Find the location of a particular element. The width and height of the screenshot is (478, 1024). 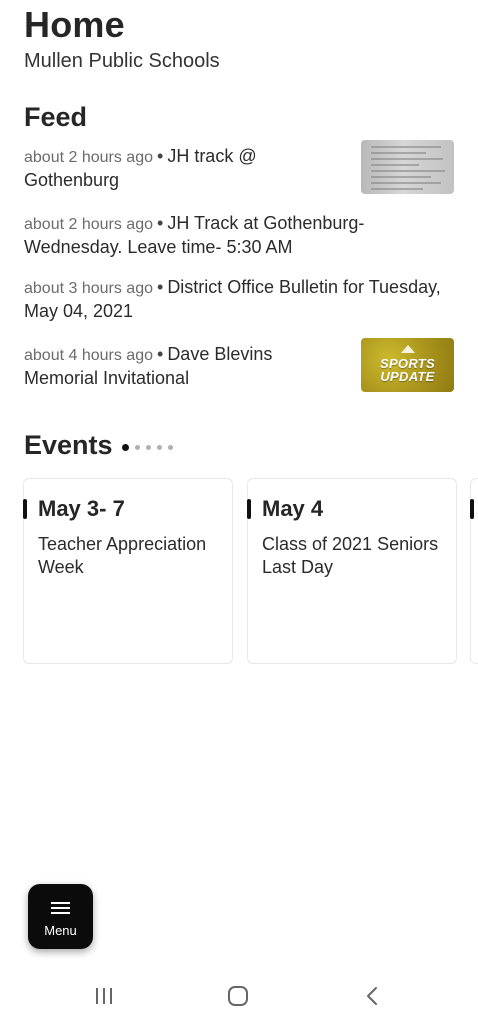

event-date: May 4 is located at coordinates (293, 508).